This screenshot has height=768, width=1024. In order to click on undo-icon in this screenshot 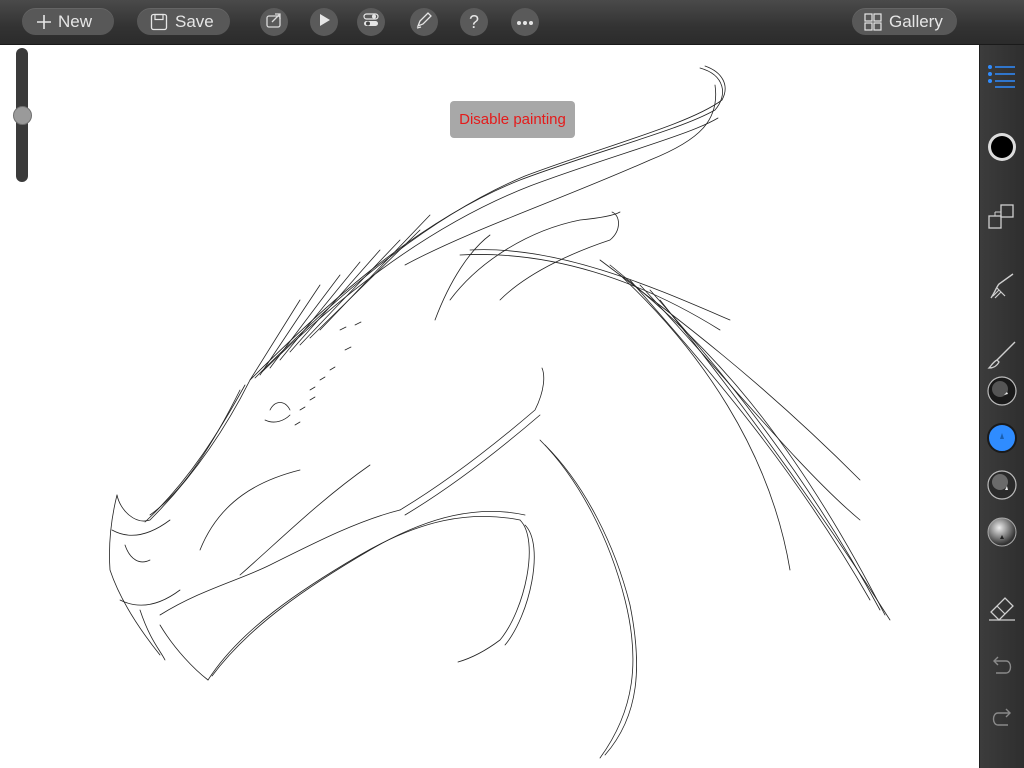, I will do `click(1002, 669)`.